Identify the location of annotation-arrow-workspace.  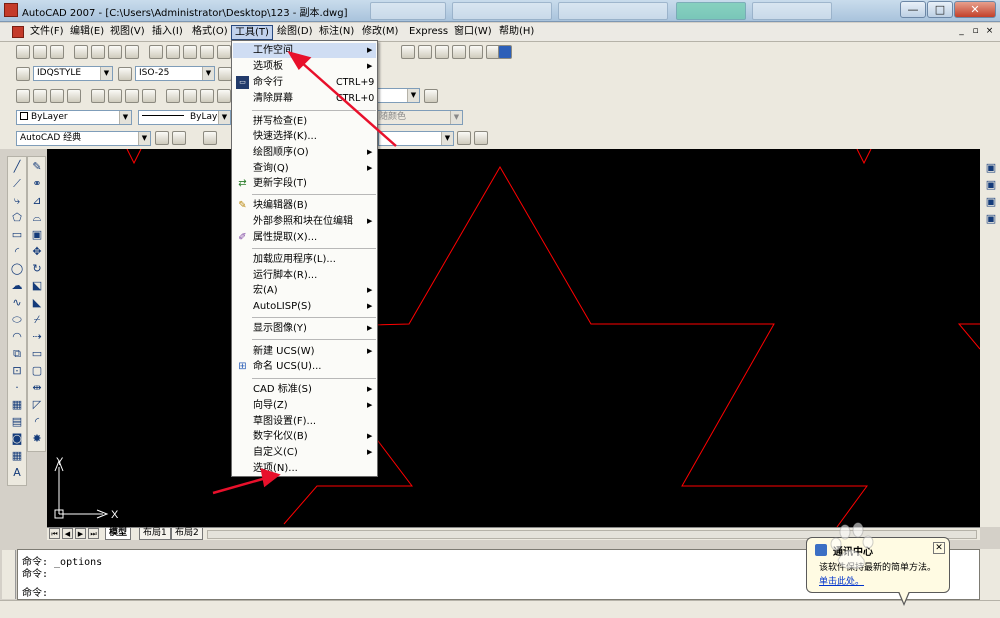
(348, 104).